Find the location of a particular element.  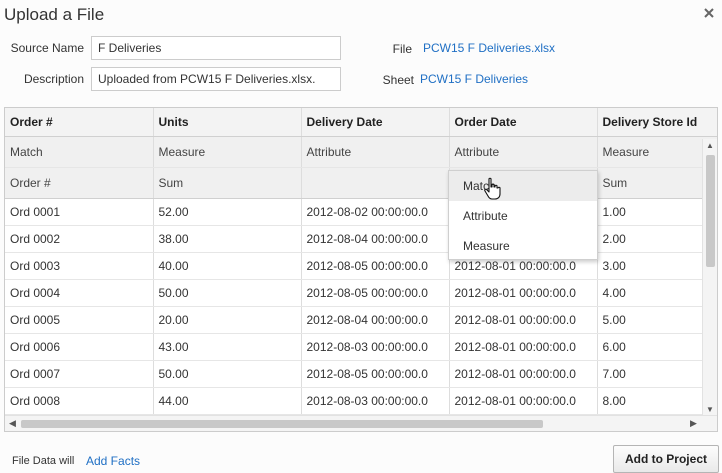

file-label: File is located at coordinates (402, 49).